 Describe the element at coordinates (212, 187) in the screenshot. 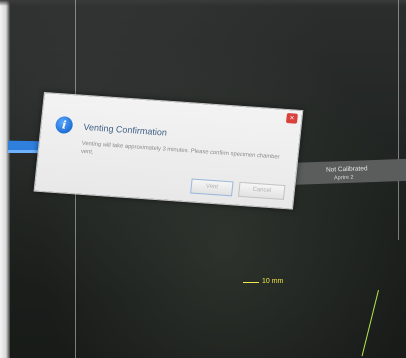

I see `vent-button: Vent` at that location.